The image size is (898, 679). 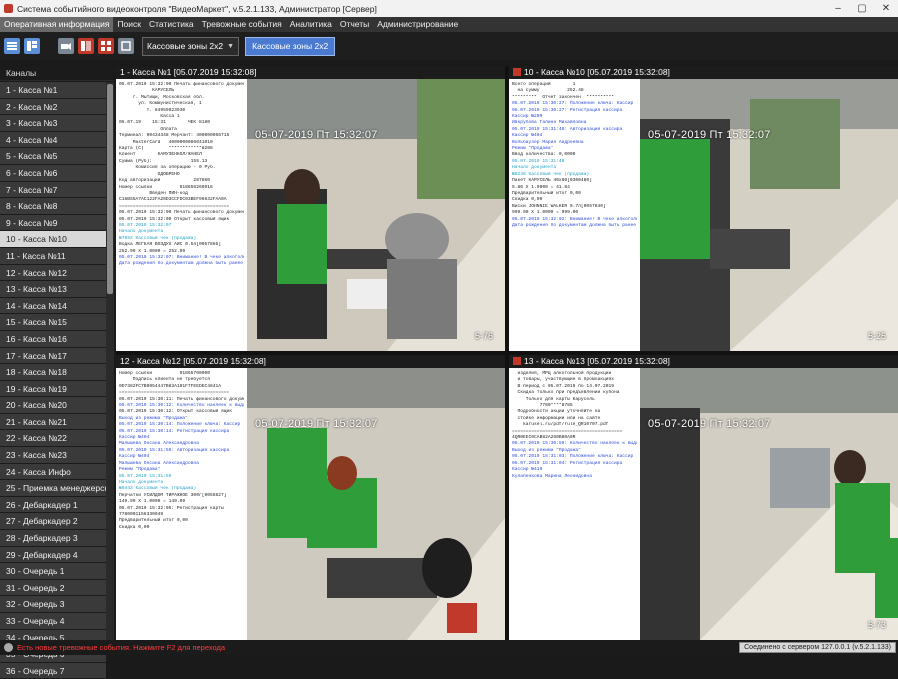 I want to click on close-button: ✕, so click(x=886, y=8).